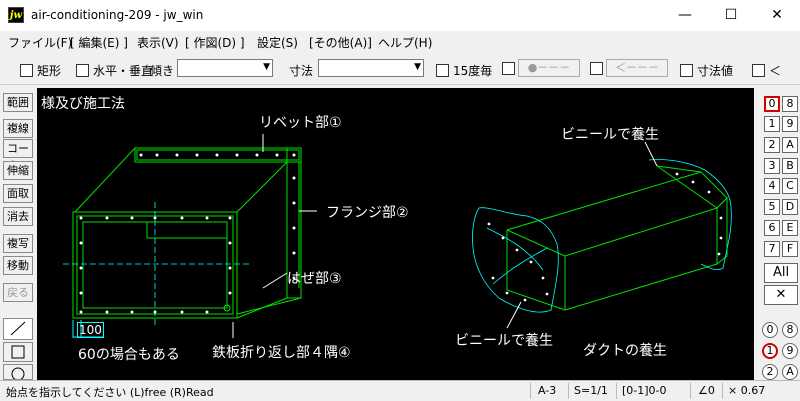 The width and height of the screenshot is (800, 401). Describe the element at coordinates (770, 330) in the screenshot. I see `group-0-button: 0` at that location.